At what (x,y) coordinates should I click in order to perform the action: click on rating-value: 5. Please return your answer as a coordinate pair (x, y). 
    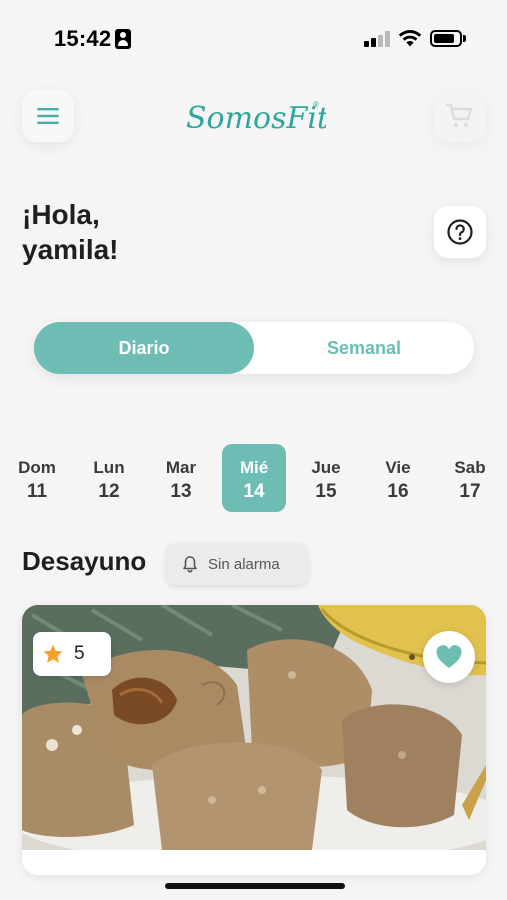
    Looking at the image, I should click on (79, 653).